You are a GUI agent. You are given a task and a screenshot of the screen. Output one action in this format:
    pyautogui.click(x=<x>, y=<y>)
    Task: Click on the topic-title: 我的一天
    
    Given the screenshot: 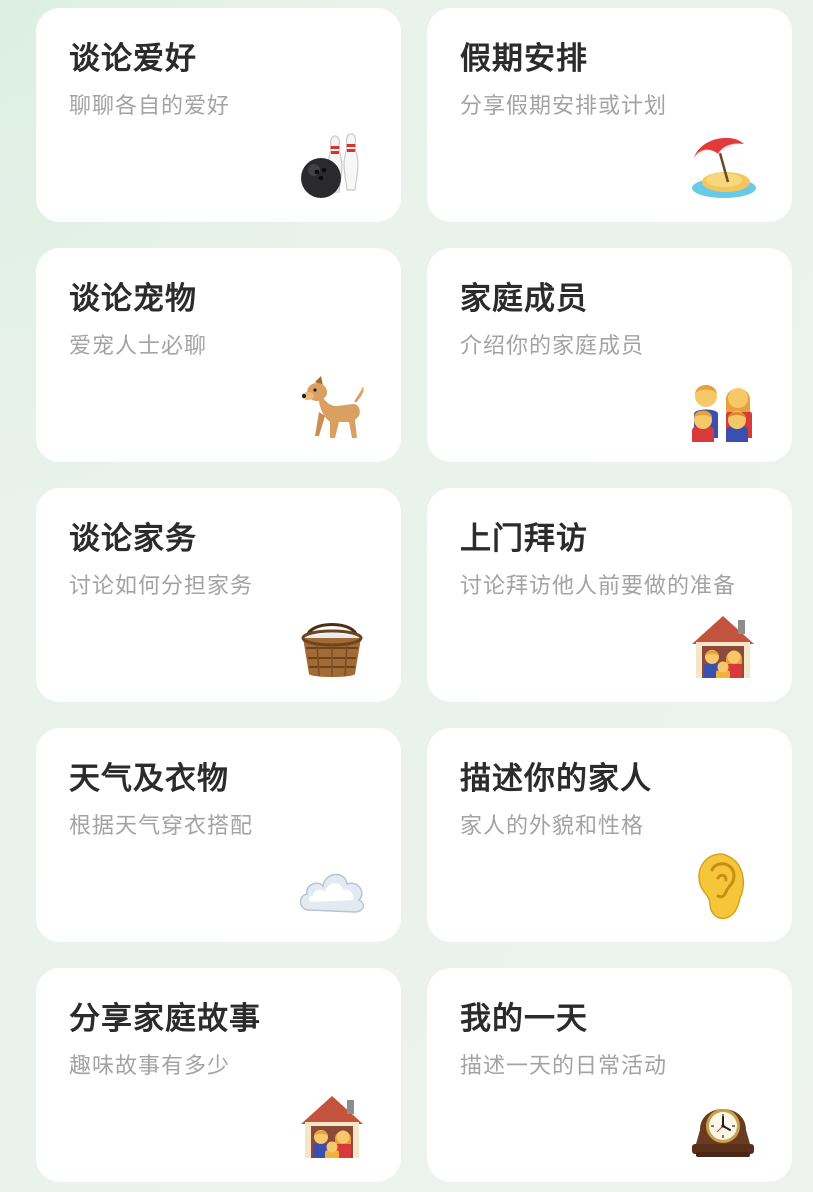 What is the action you would take?
    pyautogui.click(x=524, y=1019)
    